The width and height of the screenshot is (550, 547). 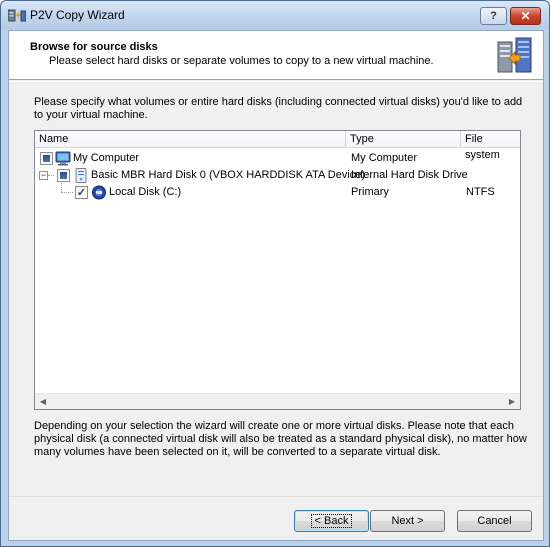 What do you see at coordinates (63, 175) in the screenshot?
I see `checkbox-hard-disk` at bounding box center [63, 175].